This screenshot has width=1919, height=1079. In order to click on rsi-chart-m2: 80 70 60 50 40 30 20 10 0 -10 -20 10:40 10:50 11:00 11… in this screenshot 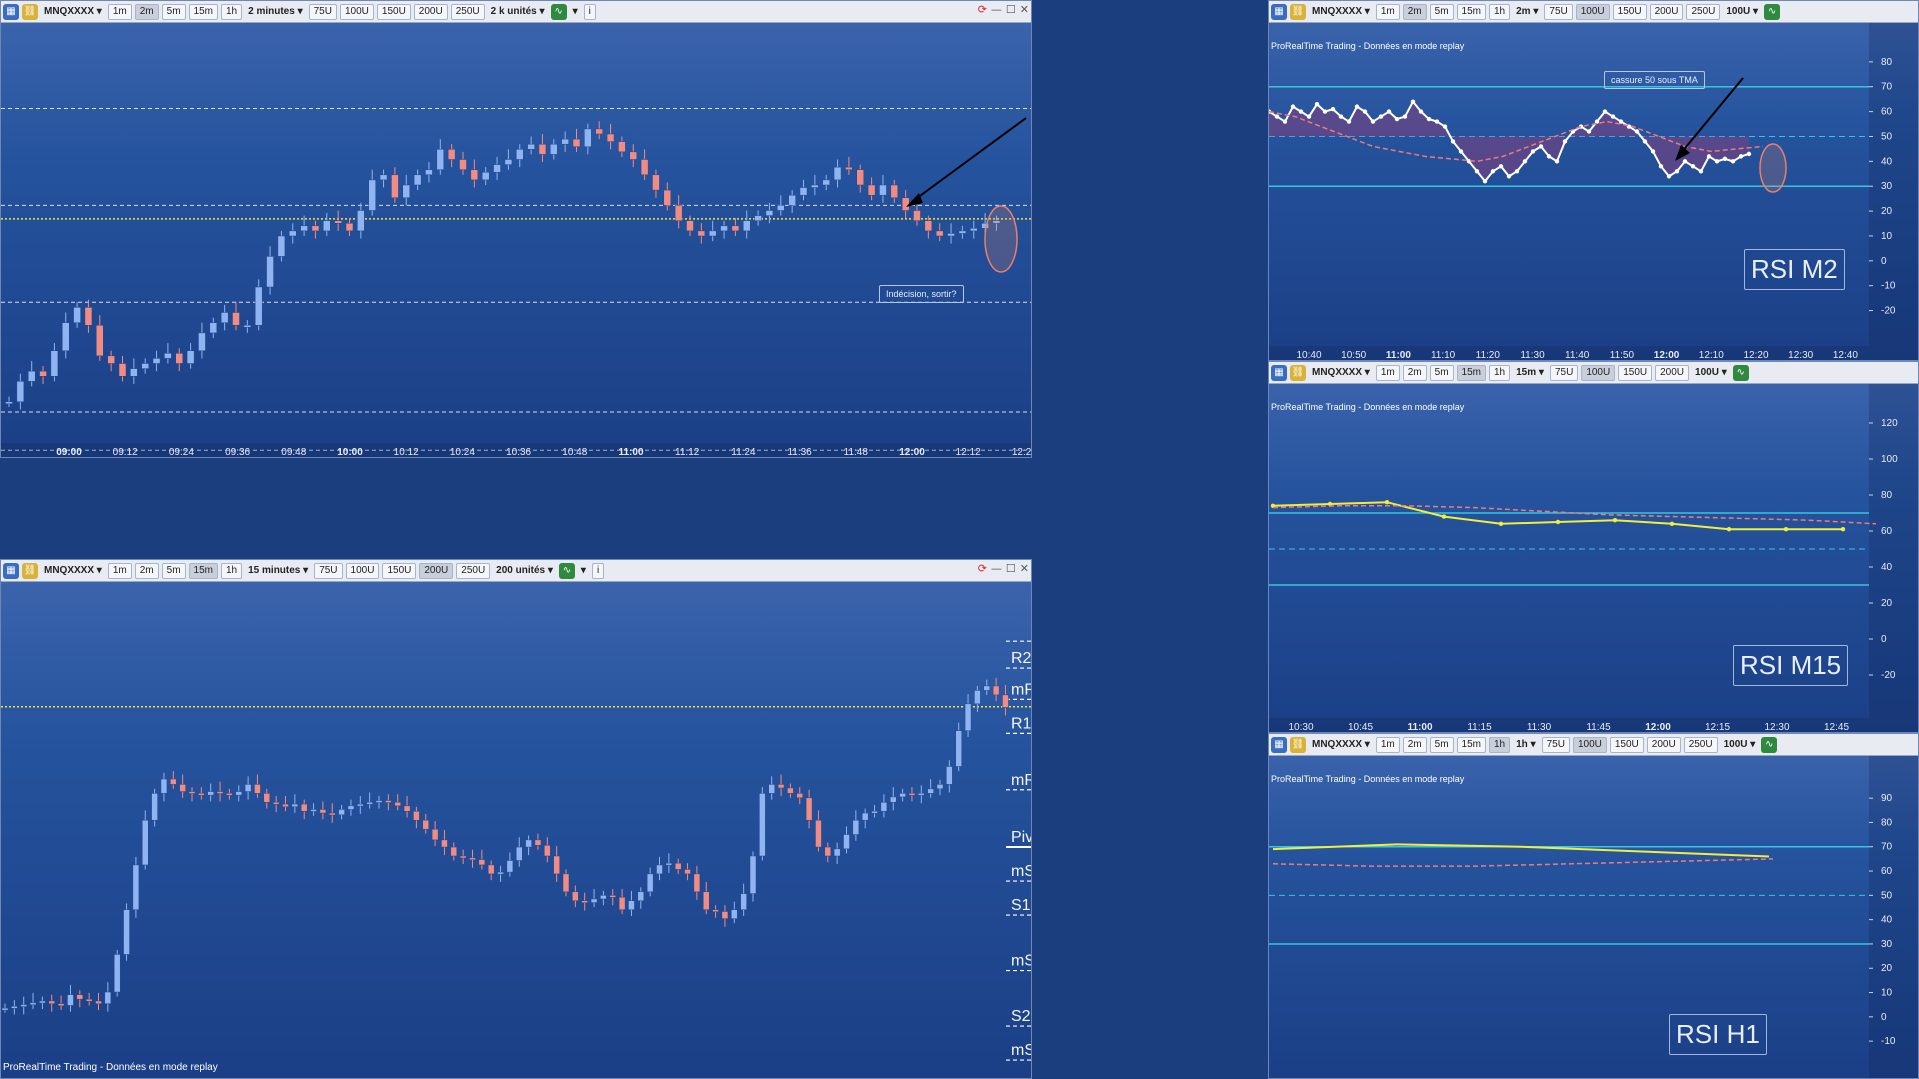, I will do `click(1594, 192)`.